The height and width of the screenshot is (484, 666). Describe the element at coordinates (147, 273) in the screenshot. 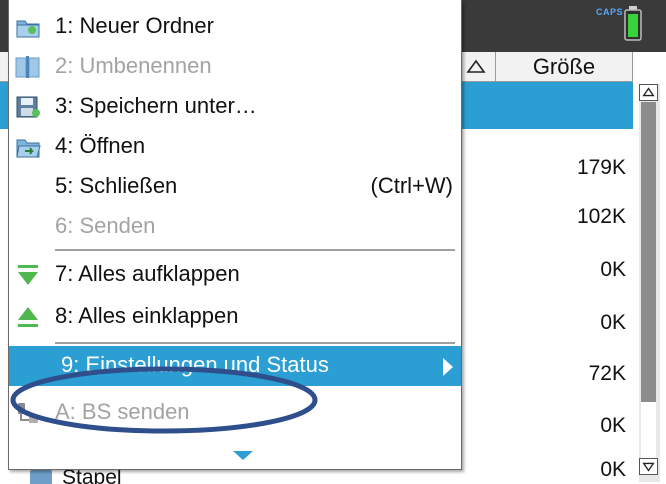

I see `menu-item-label: 7: Alles aufklappen` at that location.